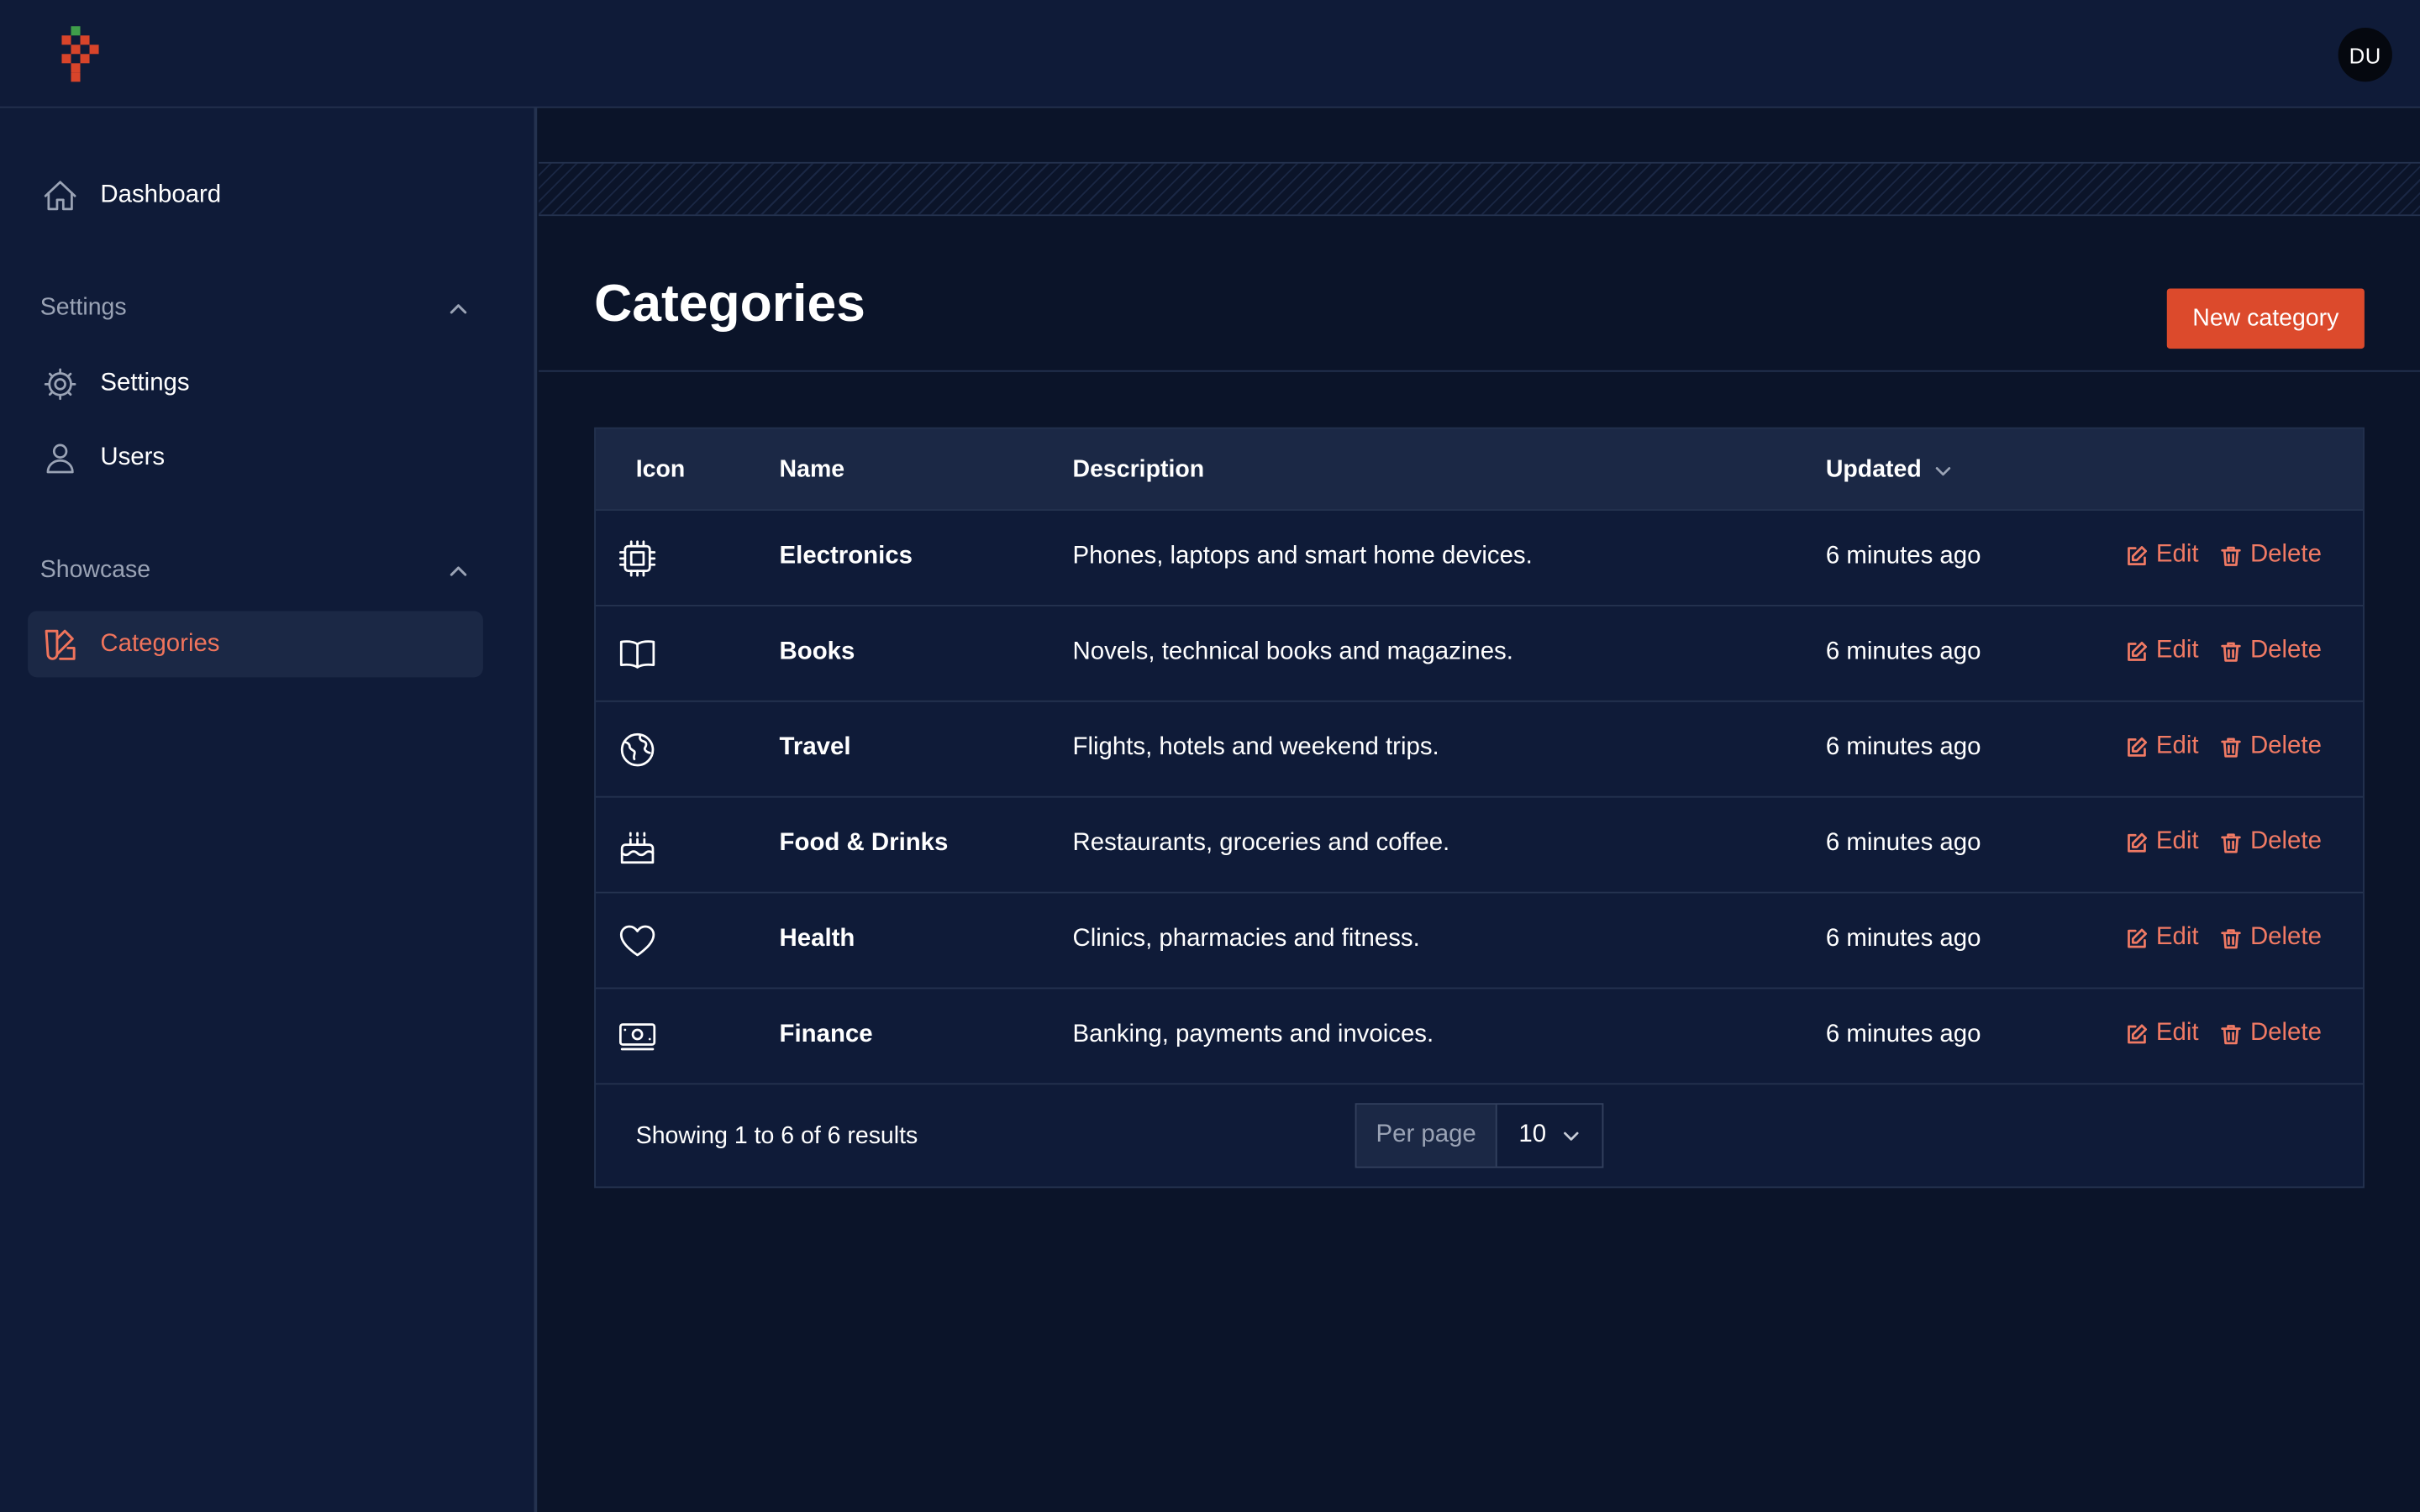 Image resolution: width=2420 pixels, height=1512 pixels. What do you see at coordinates (1479, 189) in the screenshot?
I see `hatched-banner` at bounding box center [1479, 189].